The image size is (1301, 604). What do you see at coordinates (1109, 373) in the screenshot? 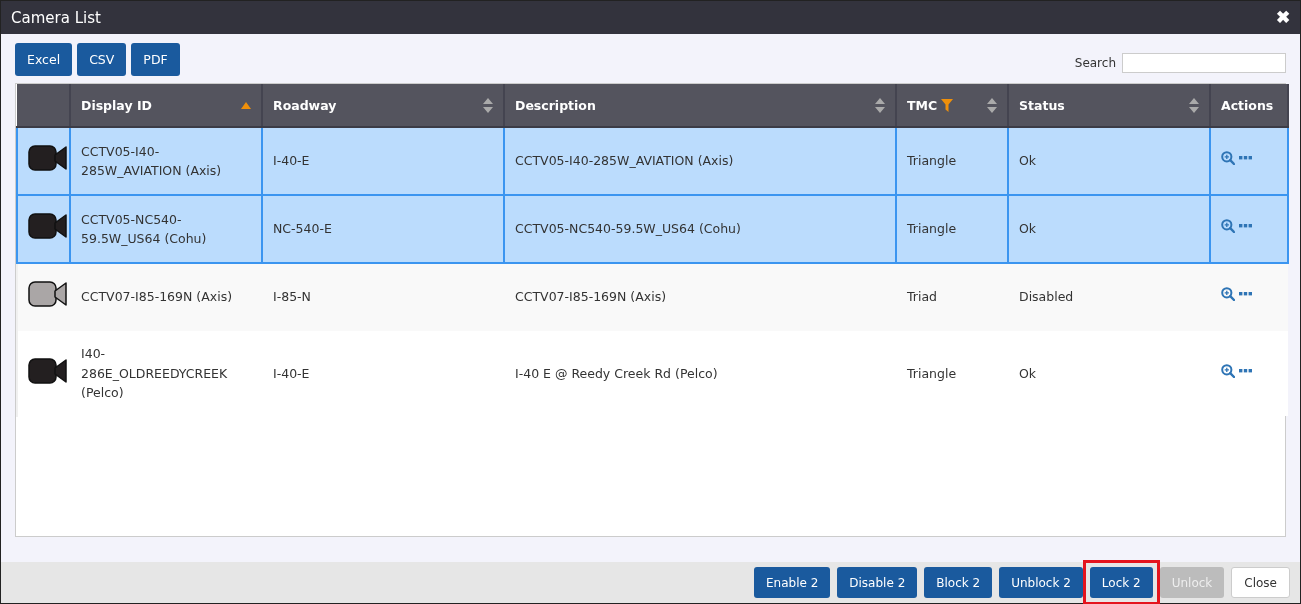
I see `table-cell: Ok` at bounding box center [1109, 373].